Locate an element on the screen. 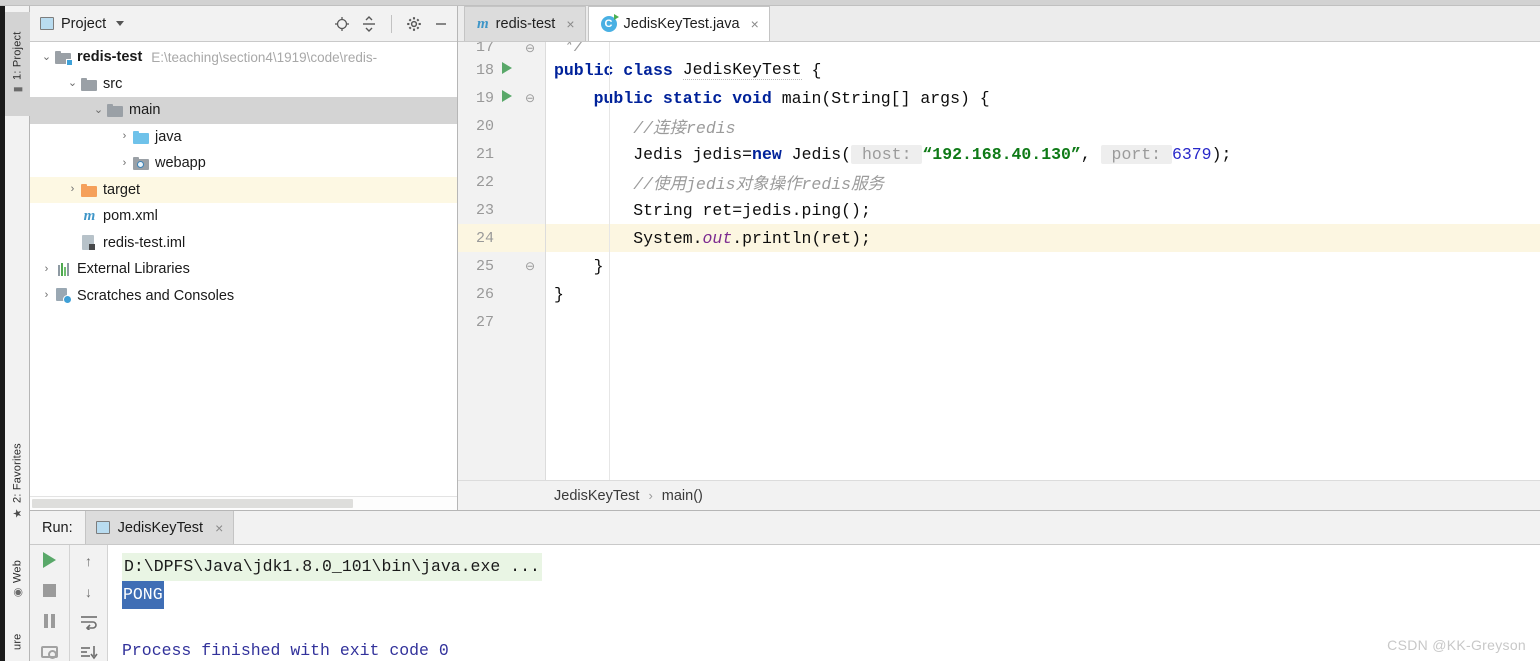 This screenshot has width=1540, height=661. scrollbar-thumb is located at coordinates (193, 503).